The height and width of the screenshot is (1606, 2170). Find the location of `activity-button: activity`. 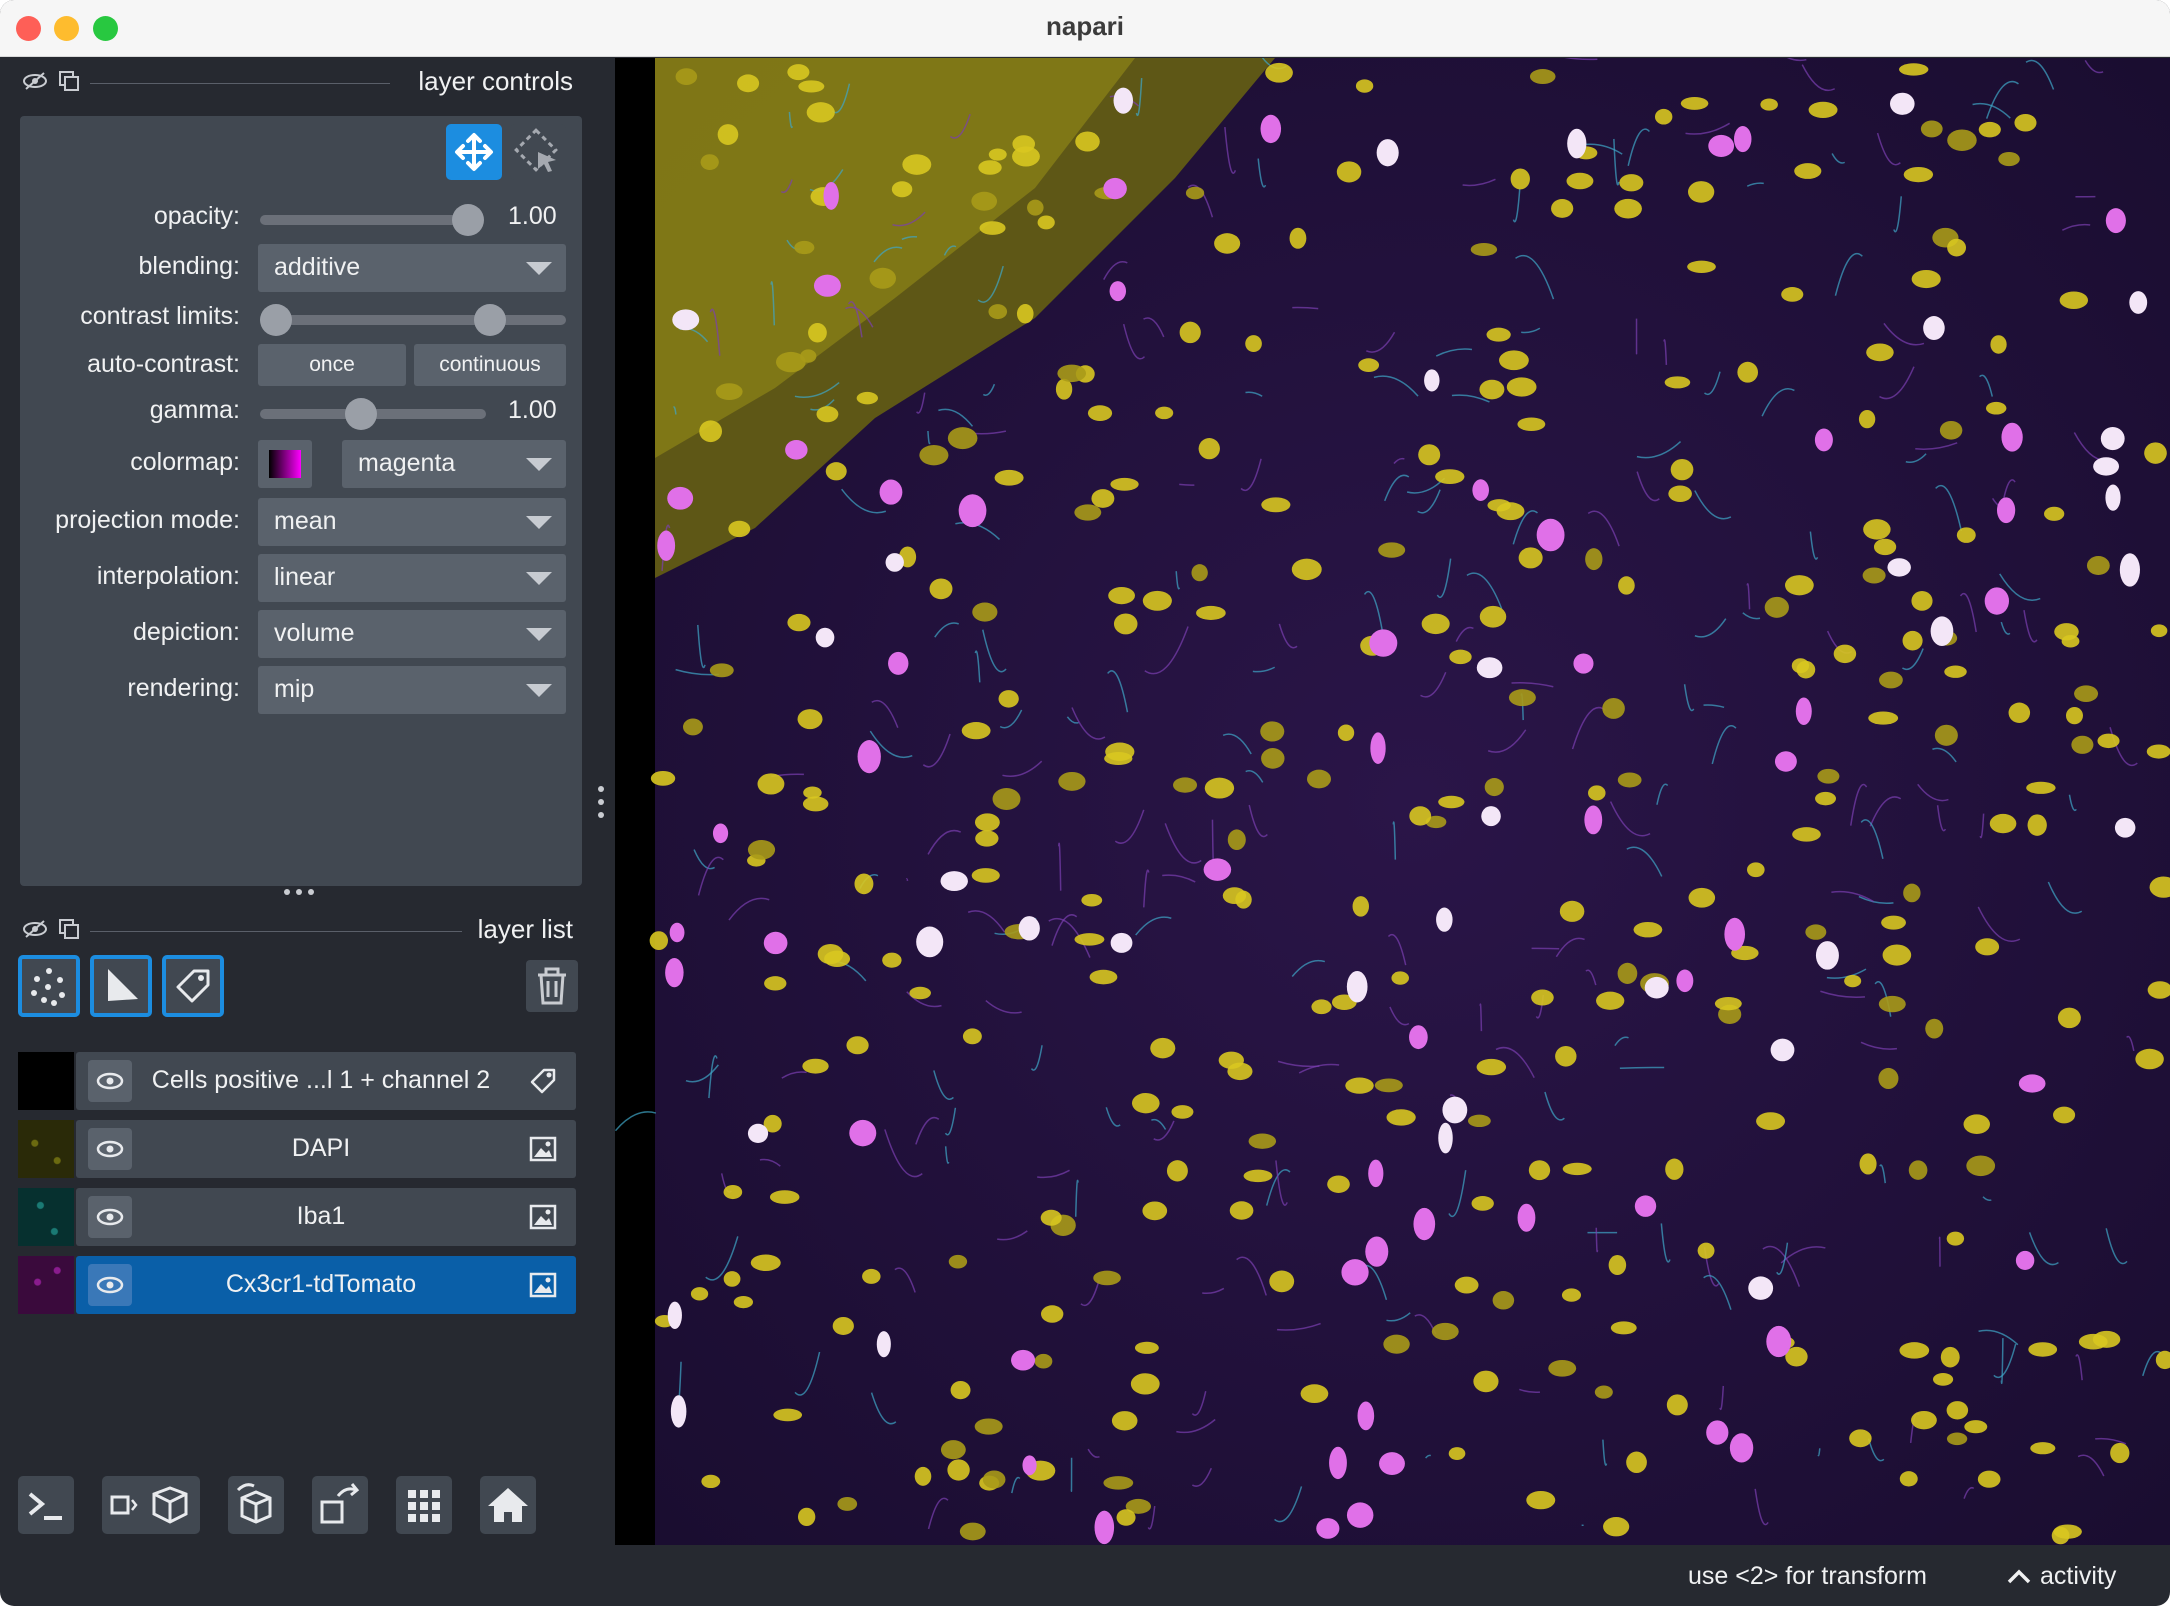

activity-button: activity is located at coordinates (2078, 1576).